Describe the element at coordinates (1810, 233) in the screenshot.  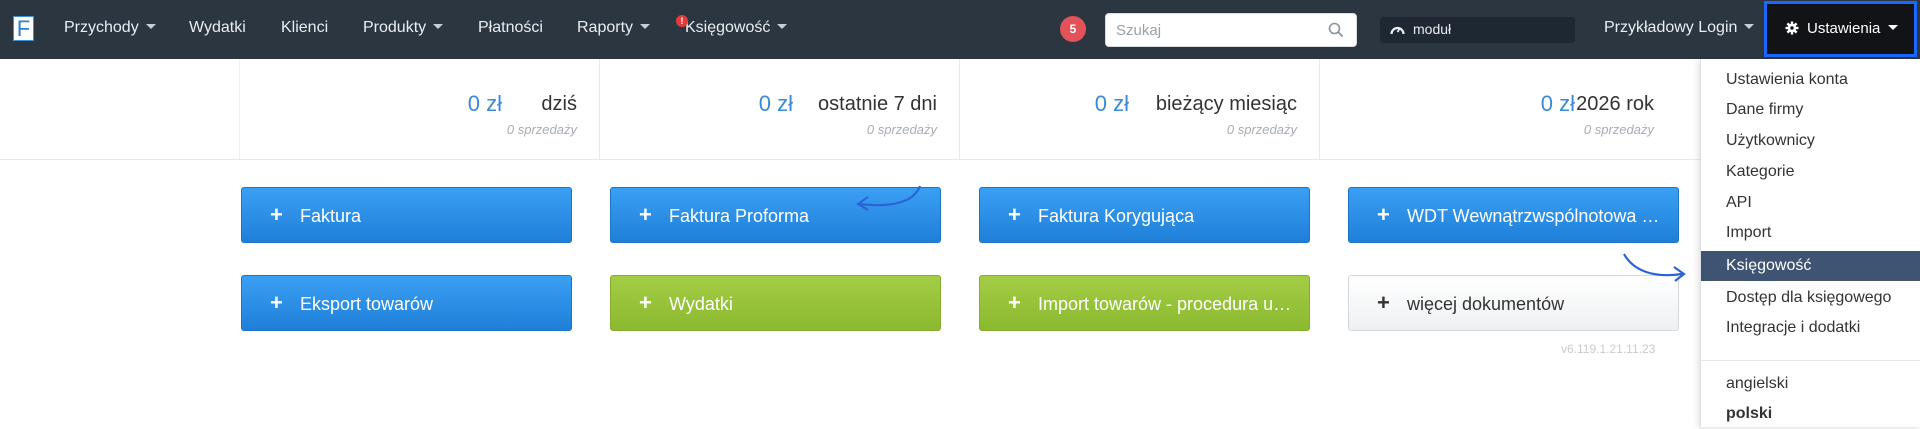
I see `menu-item-import: Import` at that location.